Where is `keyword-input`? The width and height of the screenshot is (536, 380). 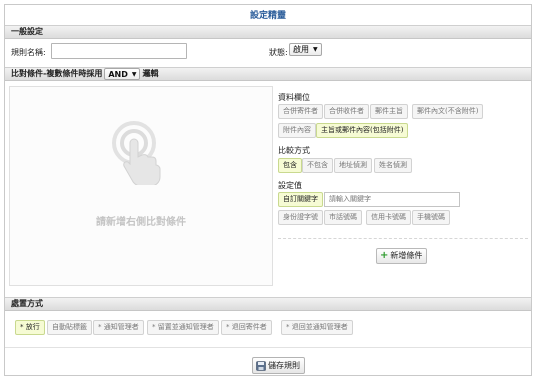 keyword-input is located at coordinates (392, 199).